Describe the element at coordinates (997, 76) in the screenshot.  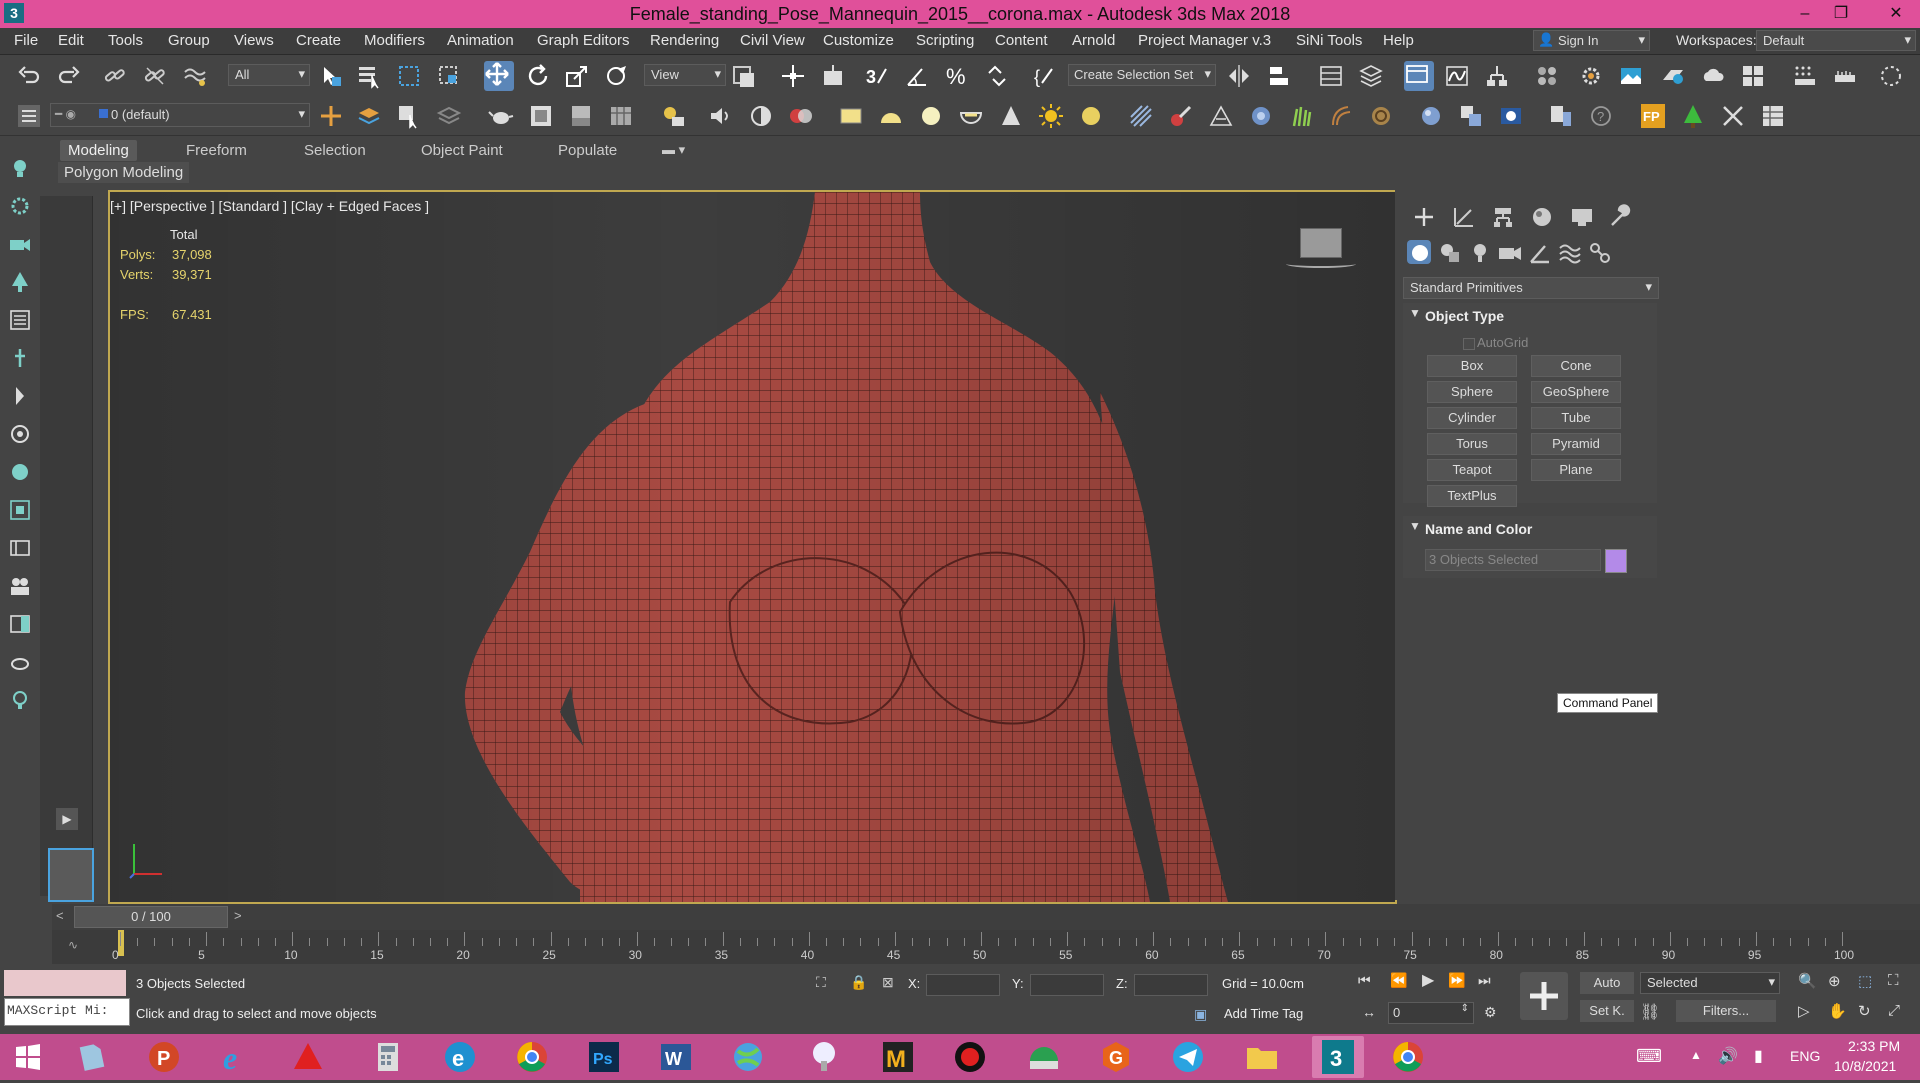
I see `spinner-snap-icon` at that location.